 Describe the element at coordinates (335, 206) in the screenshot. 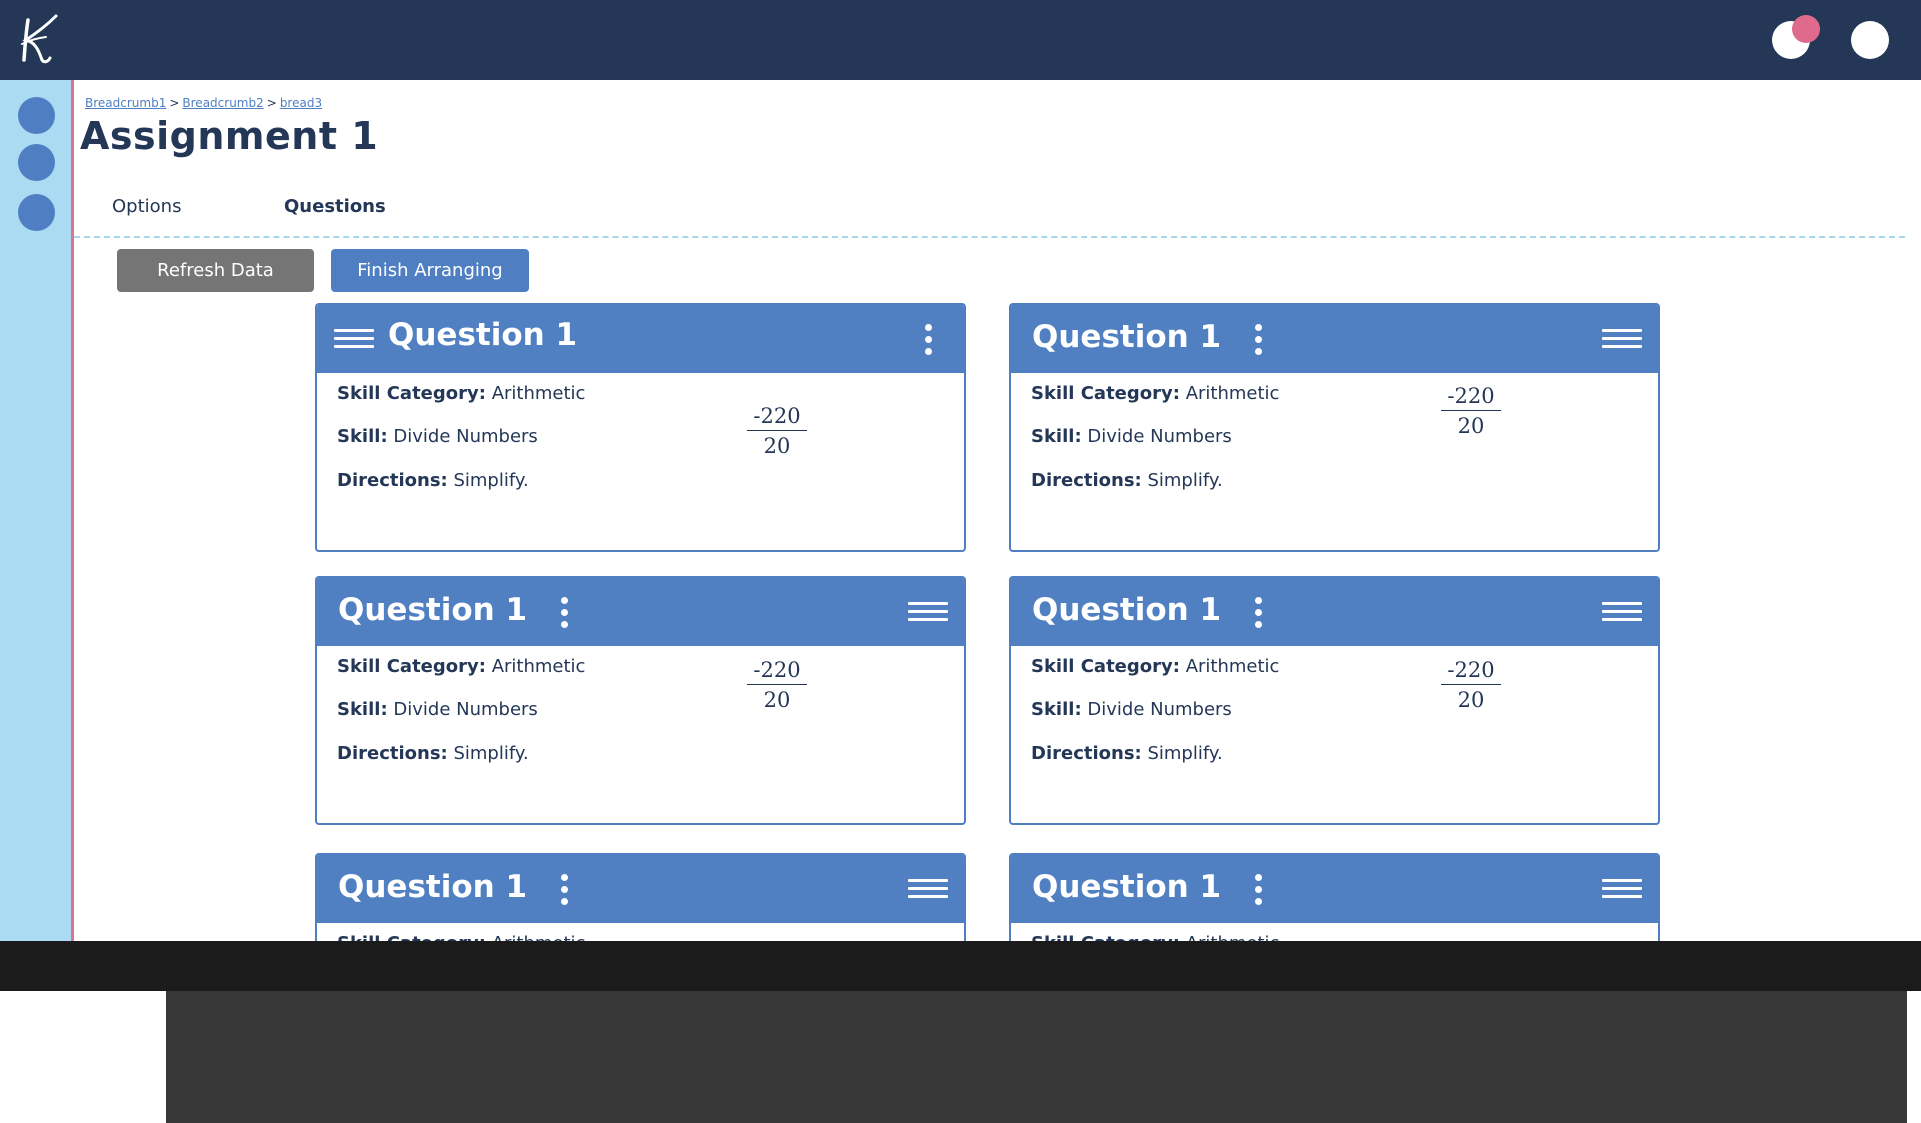

I see `tab-questions: Questions` at that location.